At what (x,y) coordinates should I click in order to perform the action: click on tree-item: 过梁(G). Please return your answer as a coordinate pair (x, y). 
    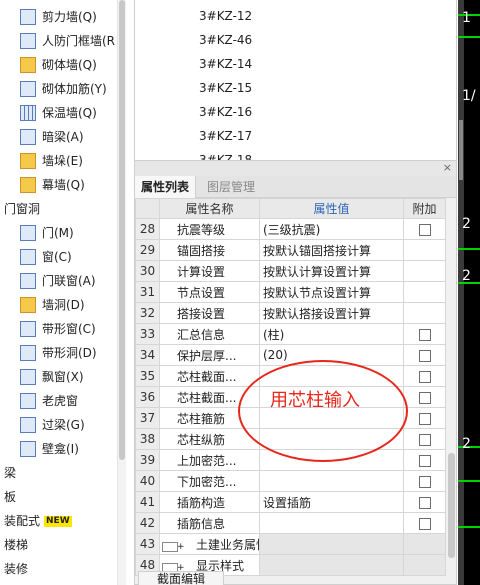
    Looking at the image, I should click on (52, 425).